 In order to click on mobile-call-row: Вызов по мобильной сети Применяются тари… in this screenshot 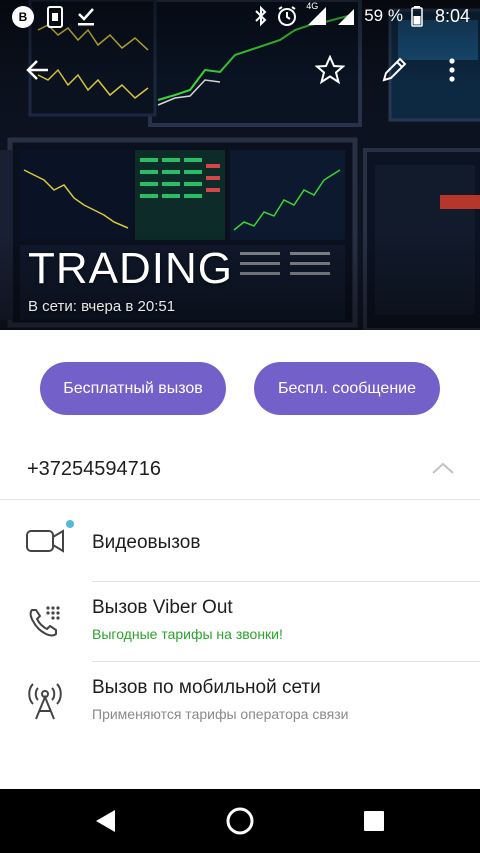, I will do `click(240, 702)`.